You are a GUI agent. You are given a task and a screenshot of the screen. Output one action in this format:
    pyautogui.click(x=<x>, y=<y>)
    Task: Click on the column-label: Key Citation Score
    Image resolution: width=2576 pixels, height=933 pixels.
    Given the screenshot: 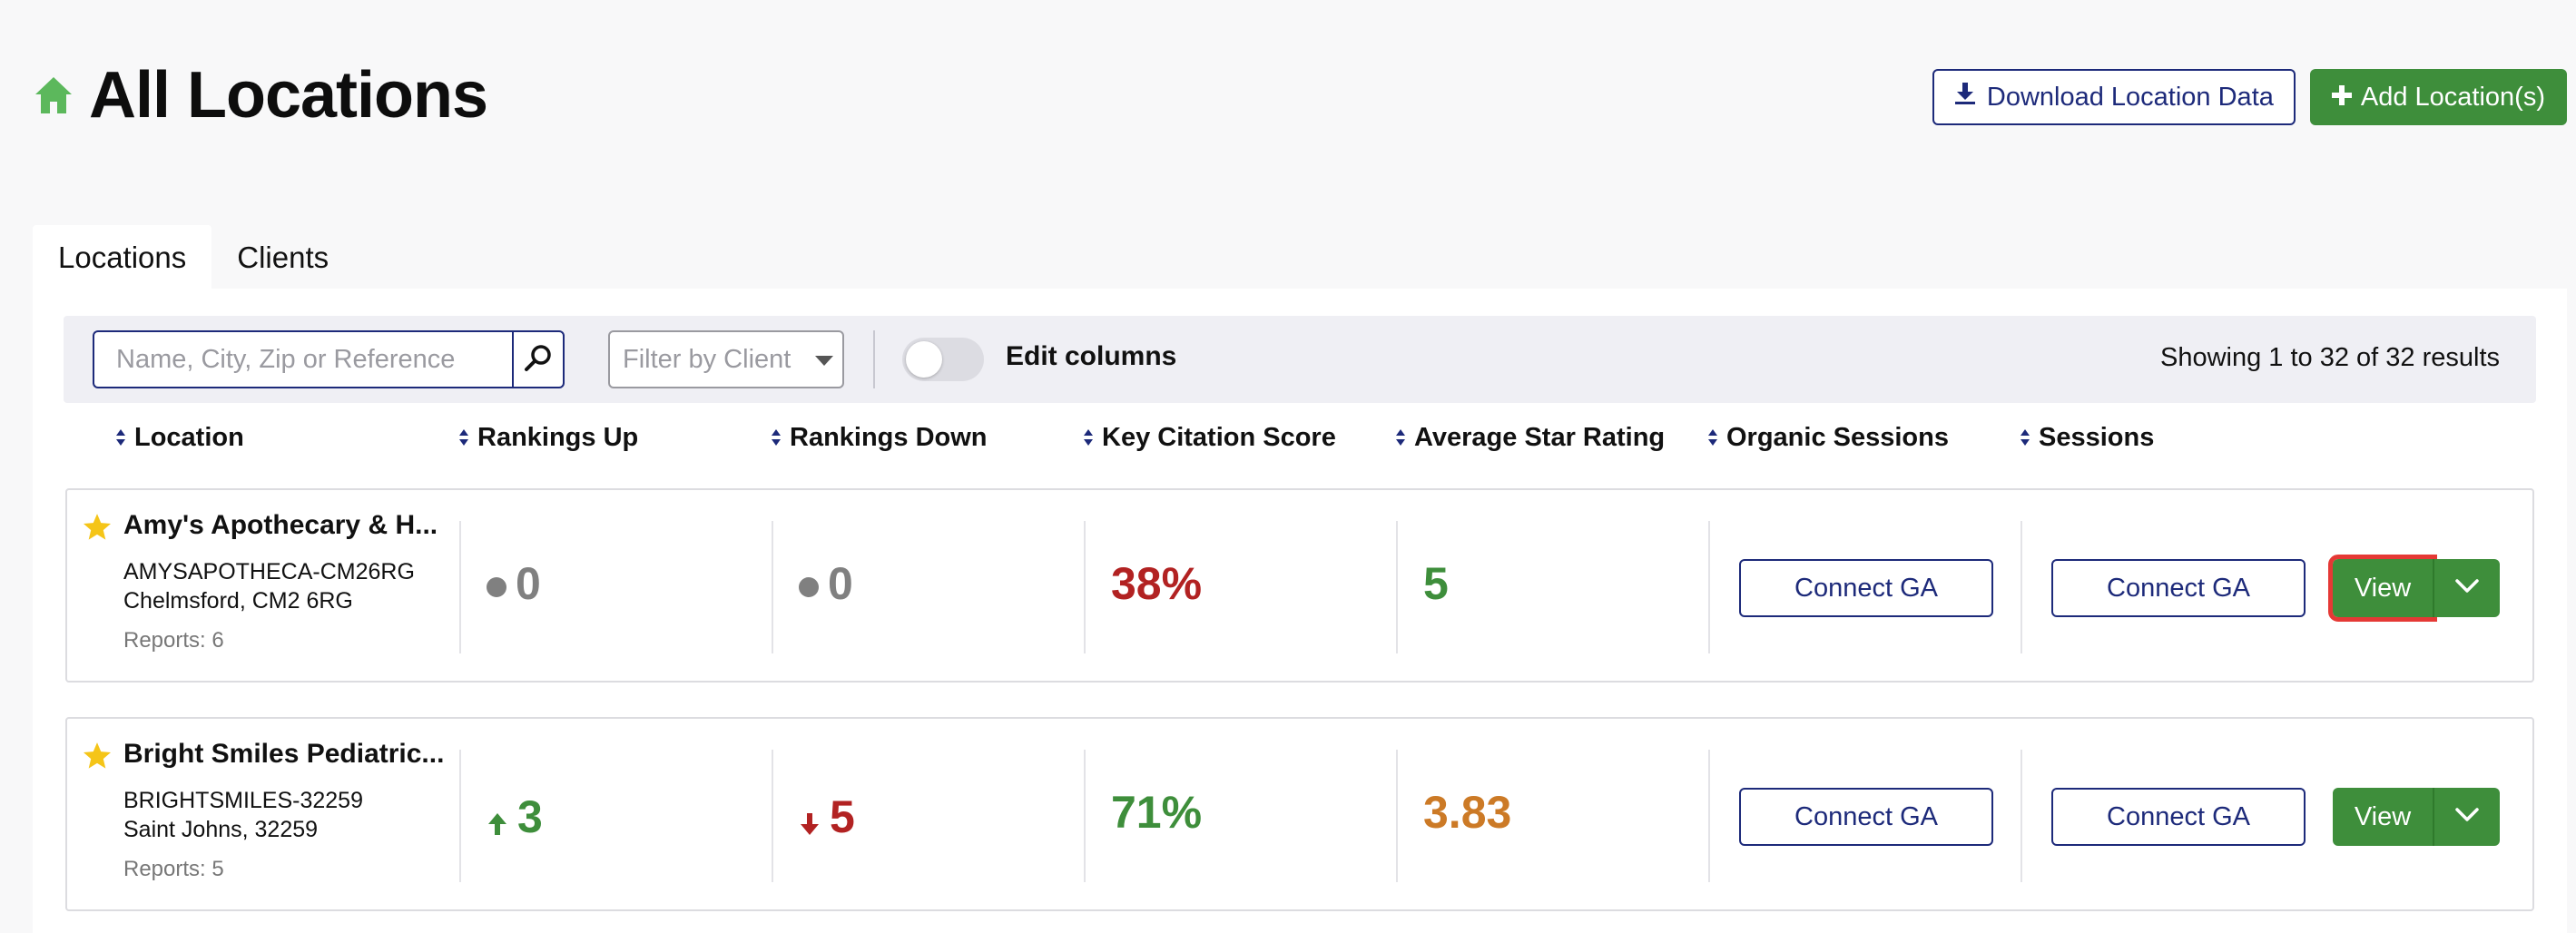 What is the action you would take?
    pyautogui.click(x=1219, y=438)
    